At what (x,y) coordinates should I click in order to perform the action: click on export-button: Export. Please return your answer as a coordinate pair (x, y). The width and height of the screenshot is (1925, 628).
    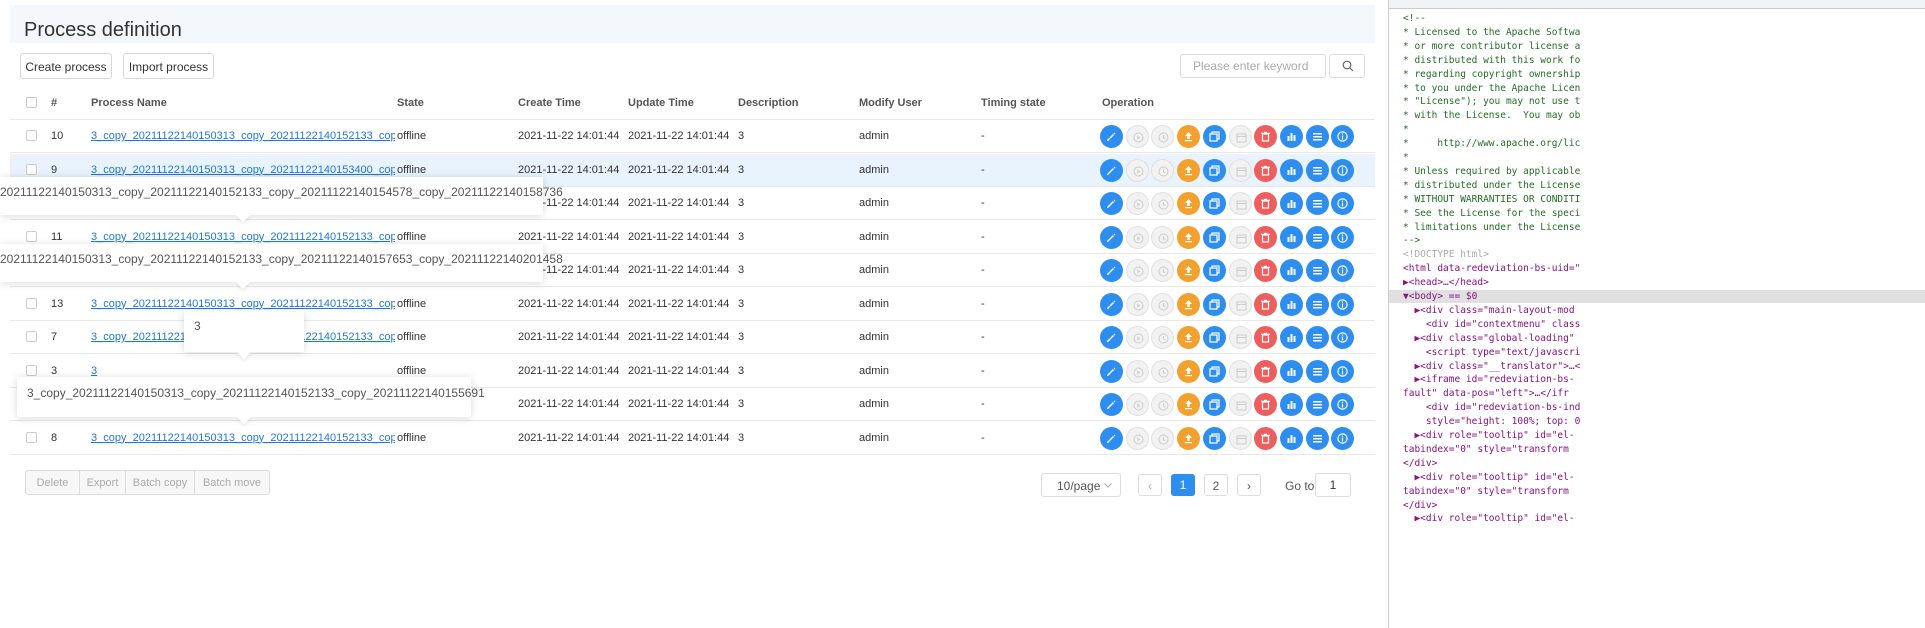
    Looking at the image, I should click on (102, 482).